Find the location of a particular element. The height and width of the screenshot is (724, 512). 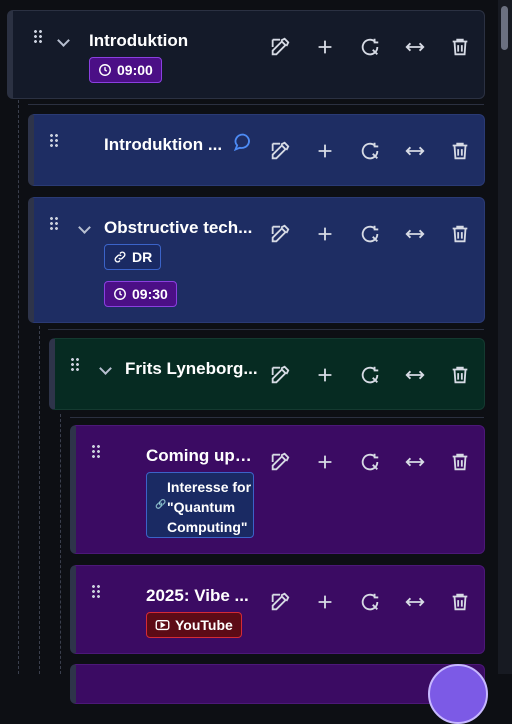

agenda-item-card: 2025: Vibe ... YouTube is located at coordinates (277, 609).